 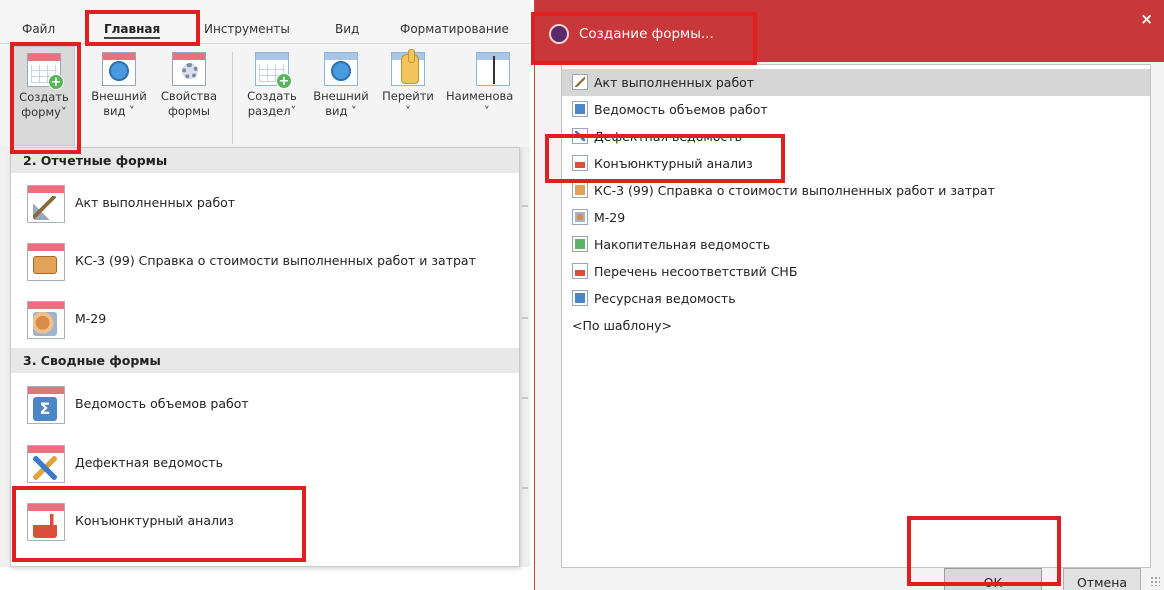 What do you see at coordinates (265, 360) in the screenshot?
I see `group-header-summary-forms: 3. Сводные формы` at bounding box center [265, 360].